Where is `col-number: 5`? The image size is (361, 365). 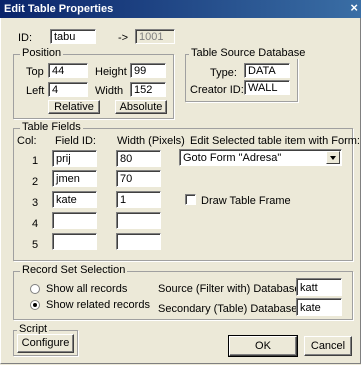
col-number: 5 is located at coordinates (35, 245).